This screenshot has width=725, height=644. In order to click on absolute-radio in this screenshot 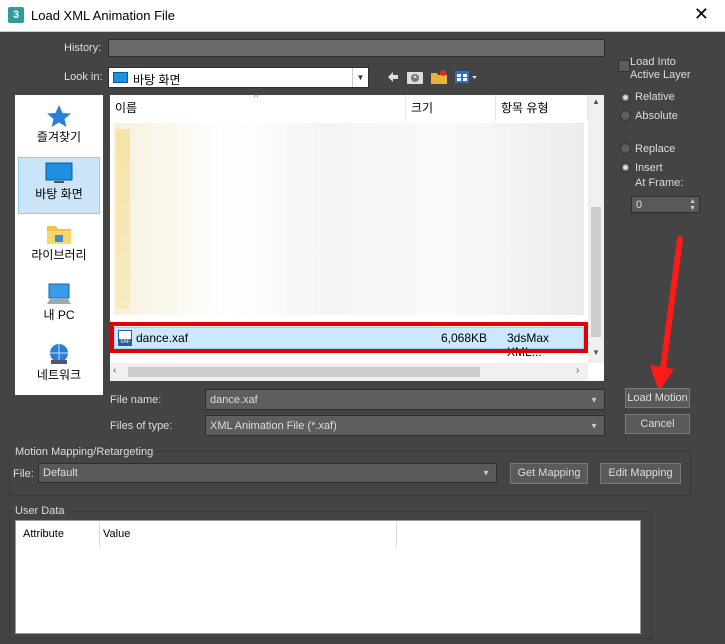, I will do `click(625, 115)`.